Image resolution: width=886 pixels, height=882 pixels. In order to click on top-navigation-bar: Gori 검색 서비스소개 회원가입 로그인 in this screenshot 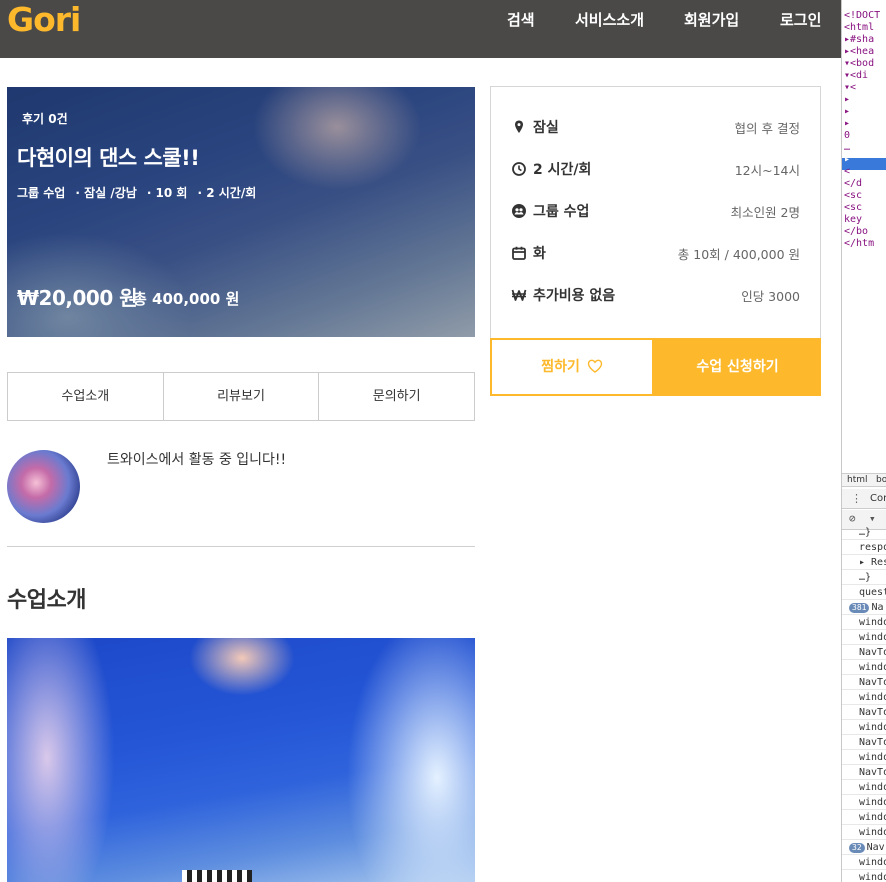, I will do `click(420, 29)`.